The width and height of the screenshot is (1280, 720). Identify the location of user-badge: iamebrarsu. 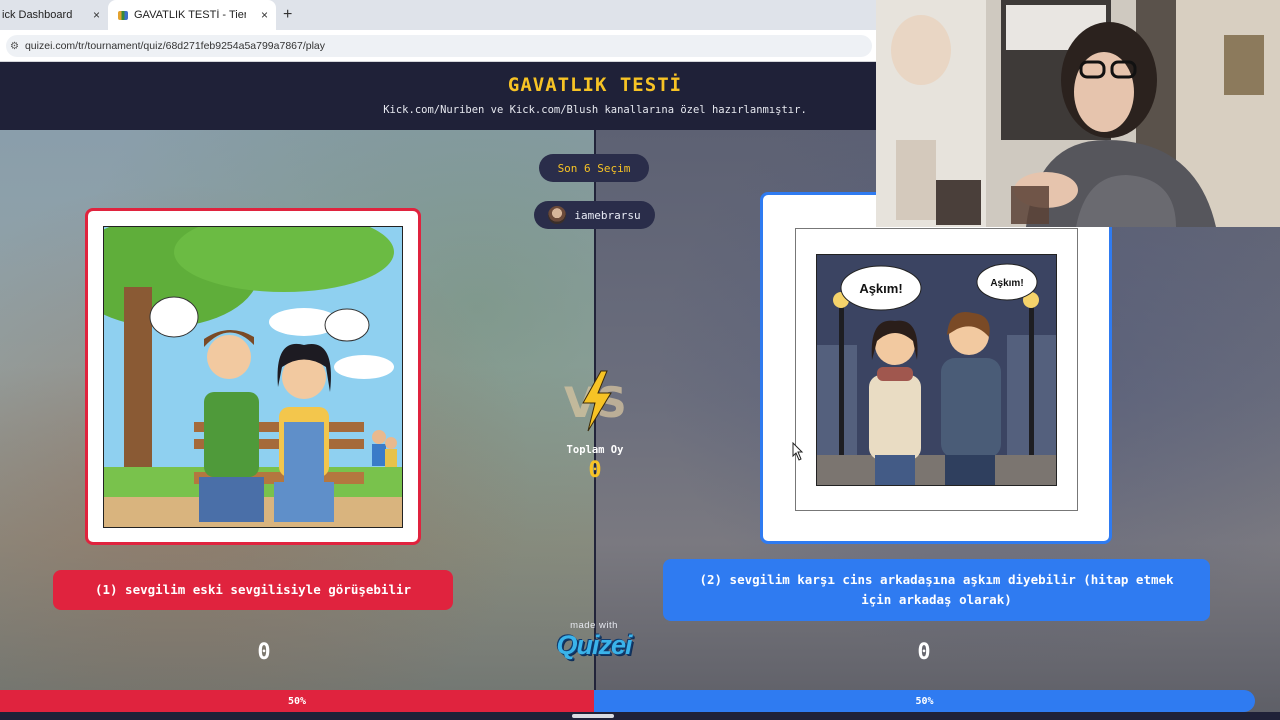
(594, 215).